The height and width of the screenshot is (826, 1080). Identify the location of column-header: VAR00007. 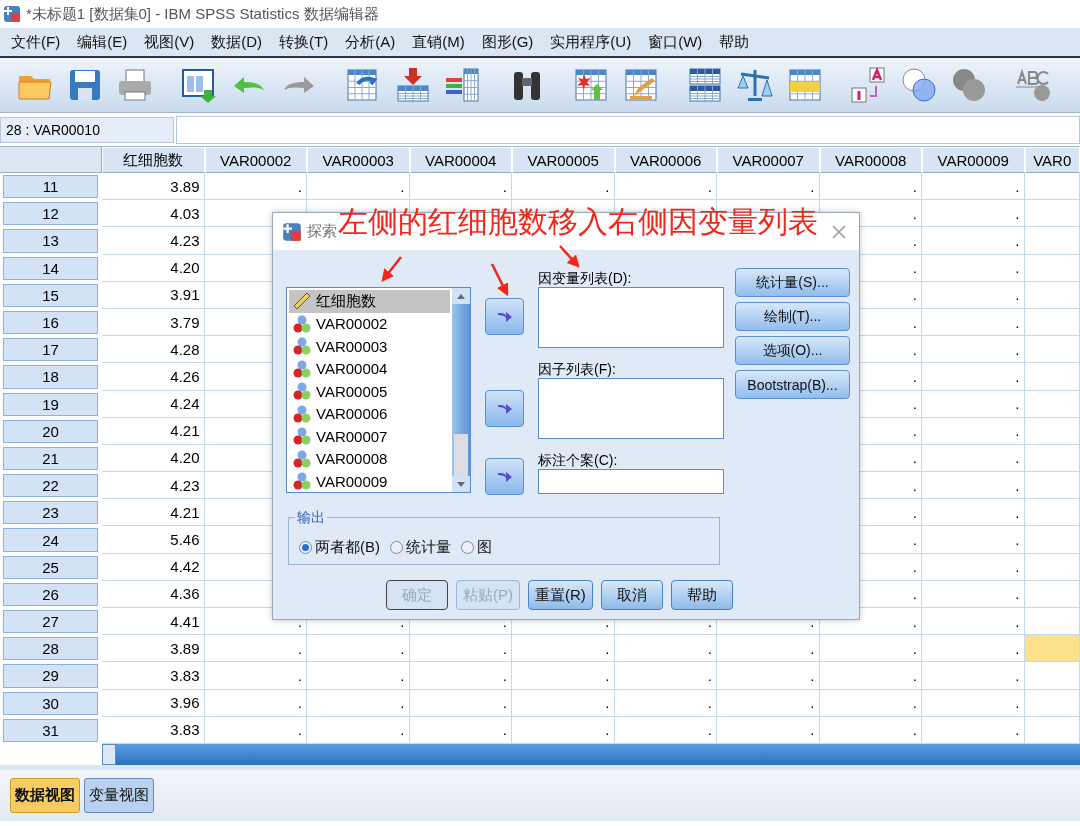
(768, 160).